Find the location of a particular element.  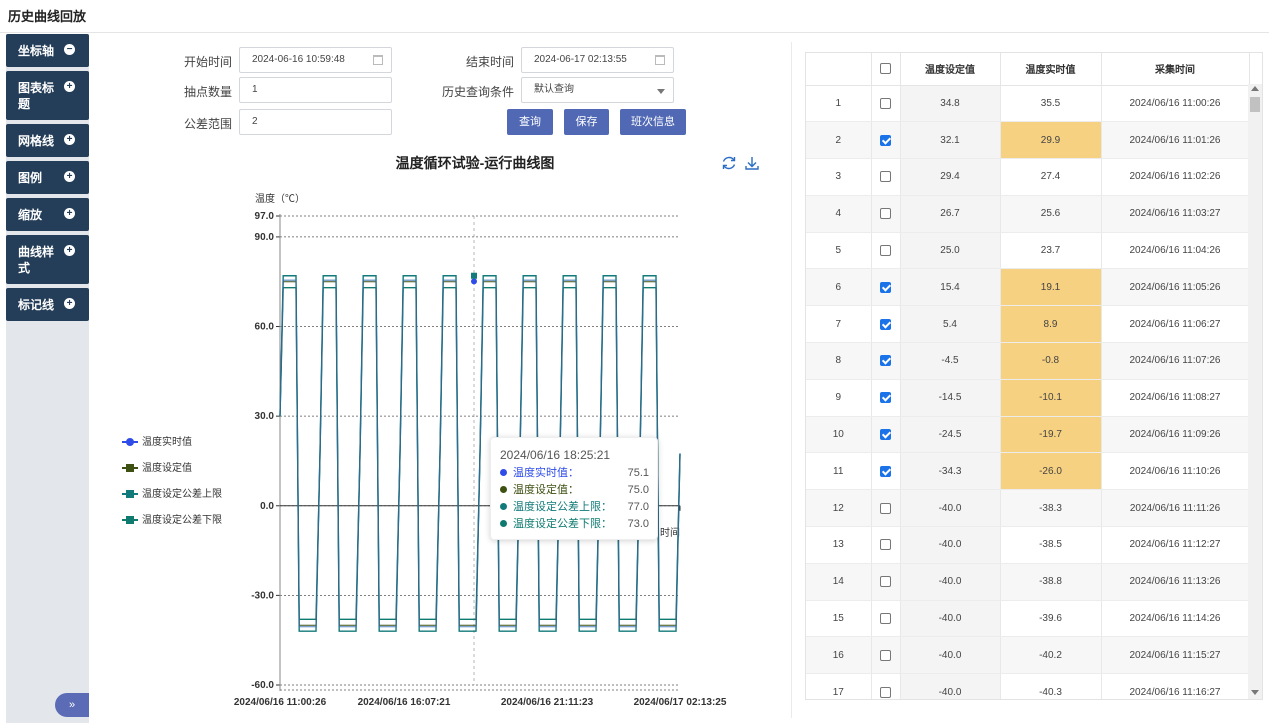

table-row: 7 5.4 8.9 2024/06/16 11:06:27 is located at coordinates (1028, 324).